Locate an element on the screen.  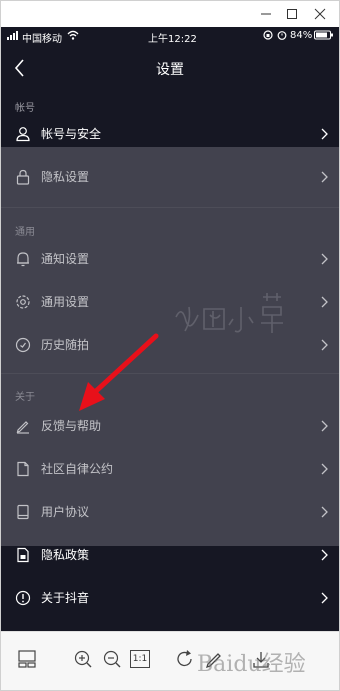
zoom-out-icon is located at coordinates (112, 659).